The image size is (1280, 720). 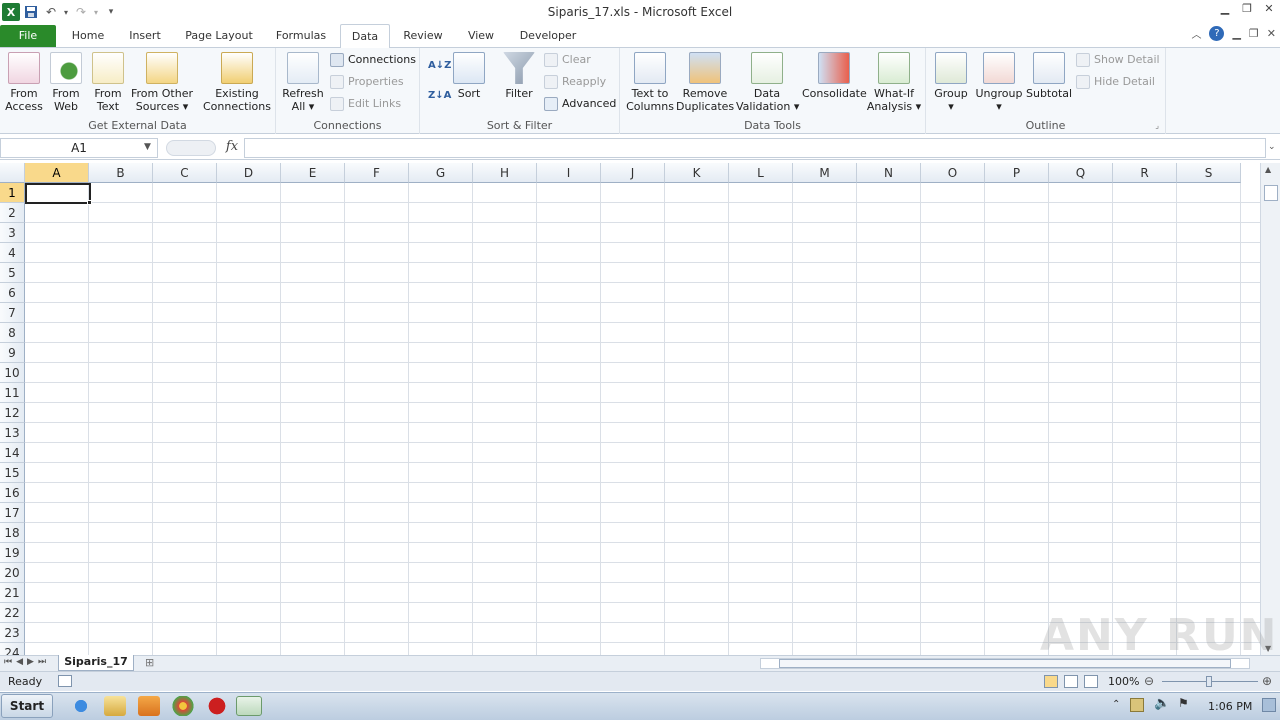 What do you see at coordinates (1183, 703) in the screenshot?
I see `action-center-flag-icon: ⚑` at bounding box center [1183, 703].